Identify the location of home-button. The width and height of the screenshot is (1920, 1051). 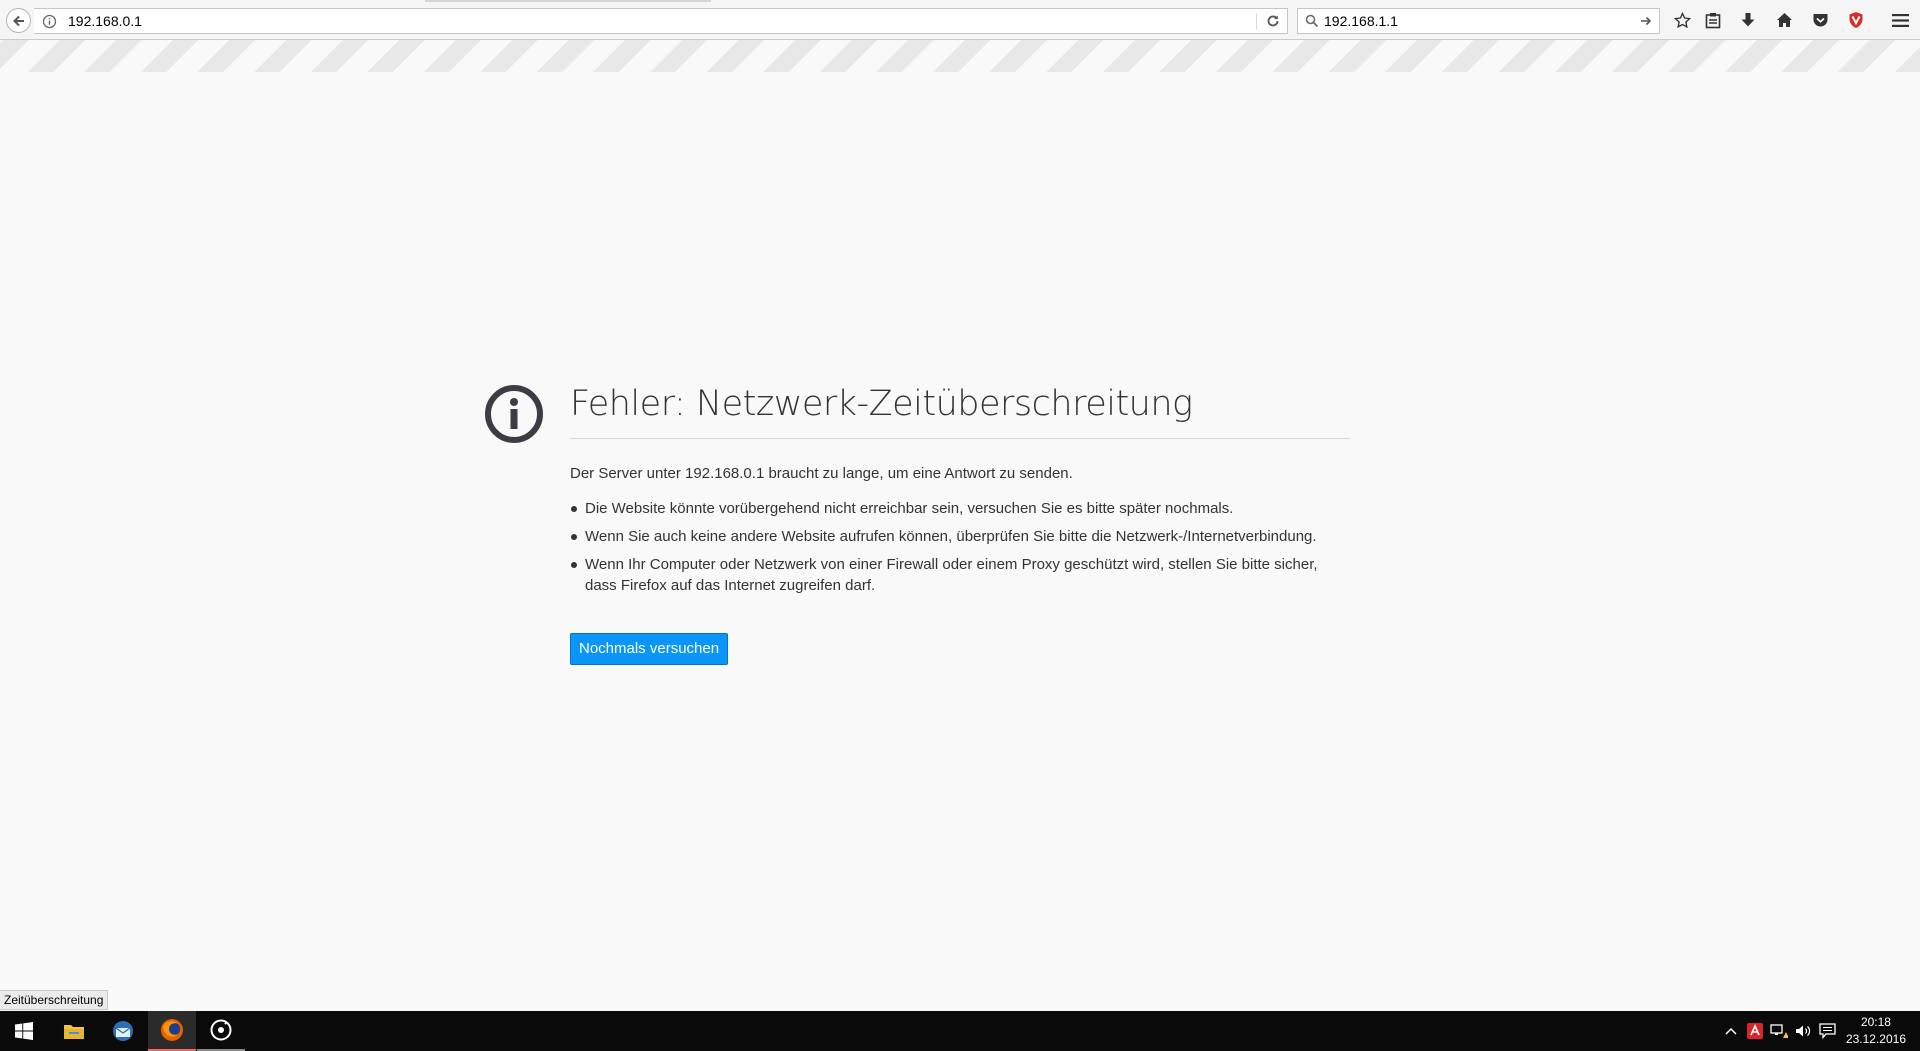
(1784, 20).